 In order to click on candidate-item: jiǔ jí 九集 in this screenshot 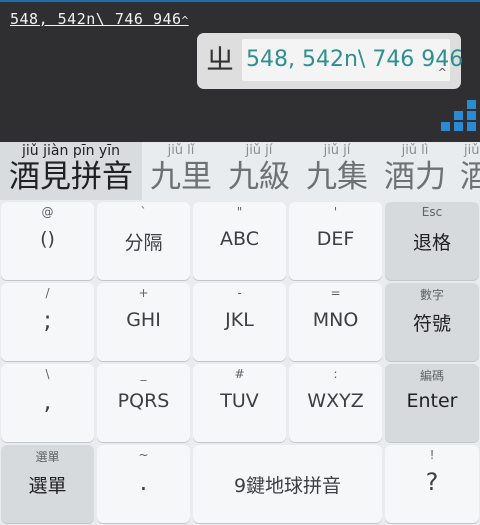, I will do `click(337, 171)`.